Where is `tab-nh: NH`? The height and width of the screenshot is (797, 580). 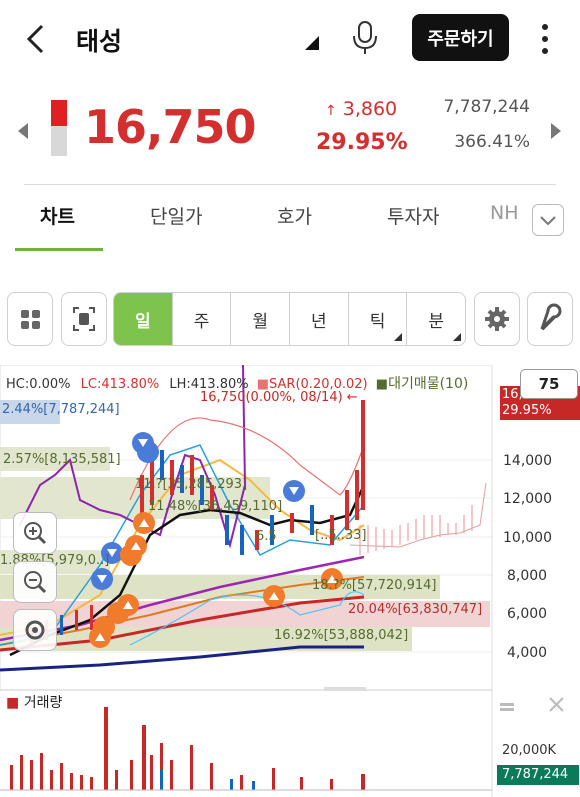
tab-nh: NH is located at coordinates (504, 213).